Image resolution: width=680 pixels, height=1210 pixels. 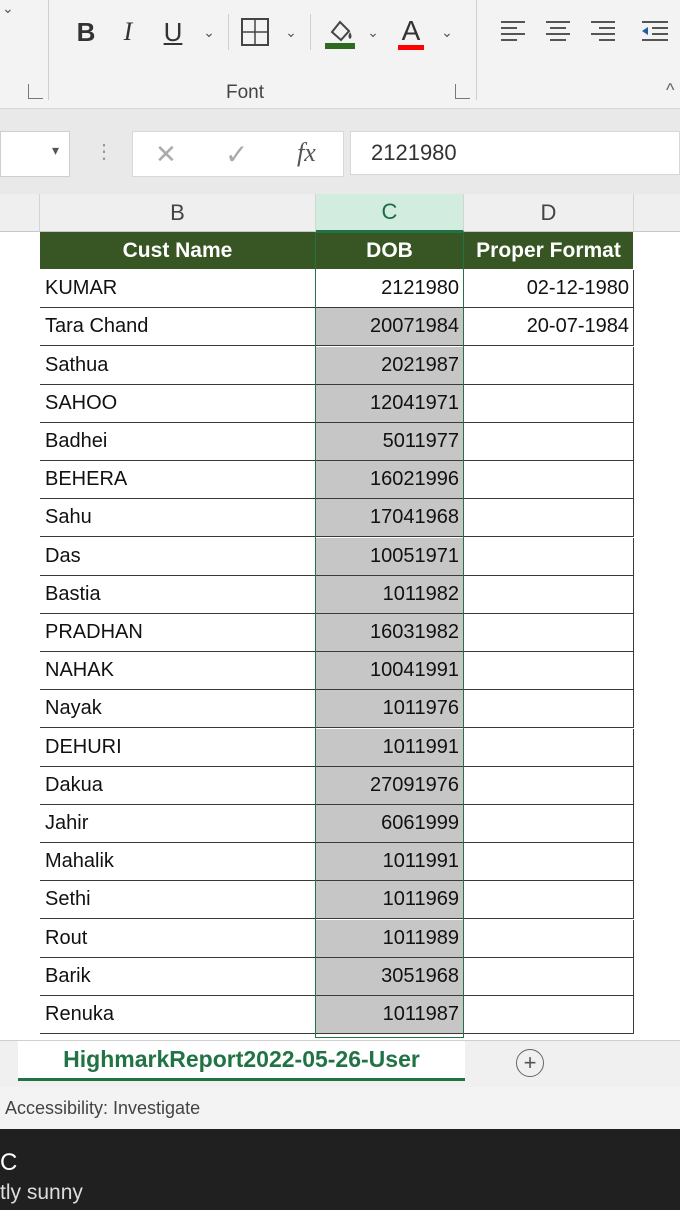 What do you see at coordinates (178, 785) in the screenshot?
I see `table-cell: Dakua` at bounding box center [178, 785].